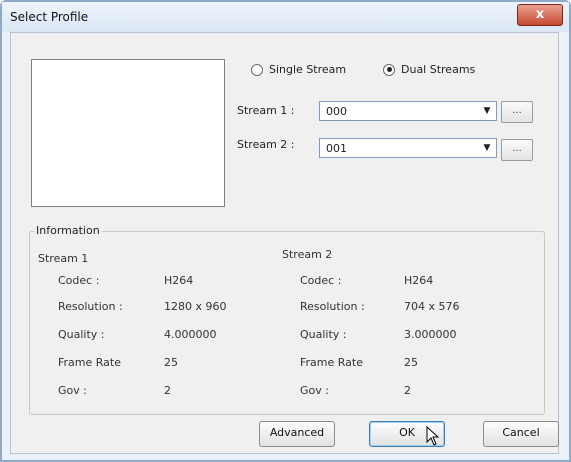 The width and height of the screenshot is (571, 462). What do you see at coordinates (89, 362) in the screenshot?
I see `stream1-framerate-label: Frame Rate` at bounding box center [89, 362].